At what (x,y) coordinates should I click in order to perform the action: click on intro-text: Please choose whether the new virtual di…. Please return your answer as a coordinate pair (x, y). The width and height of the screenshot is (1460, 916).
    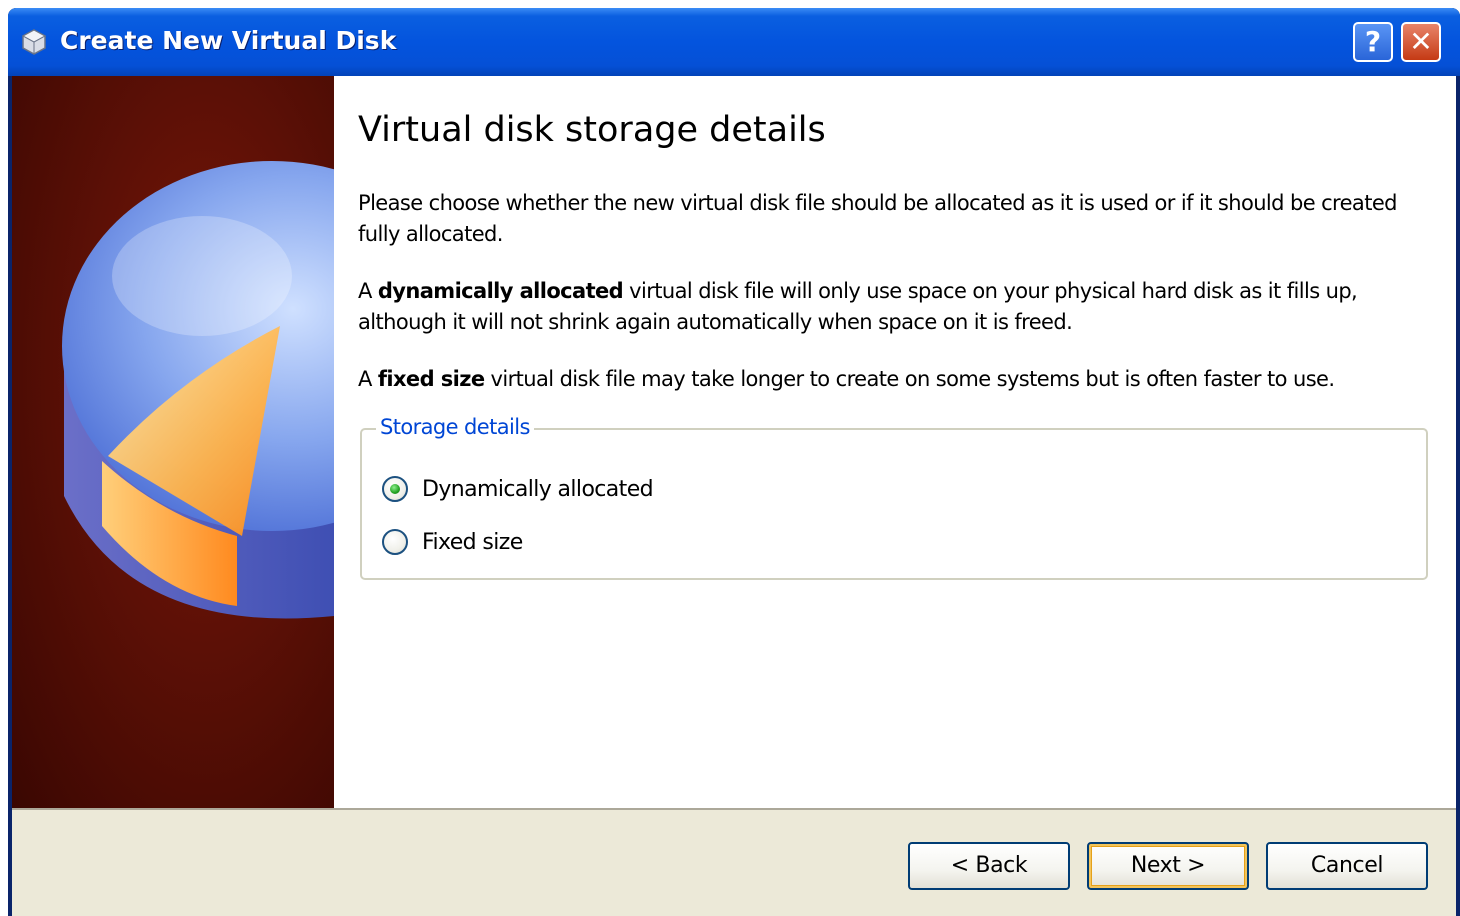
    Looking at the image, I should click on (877, 218).